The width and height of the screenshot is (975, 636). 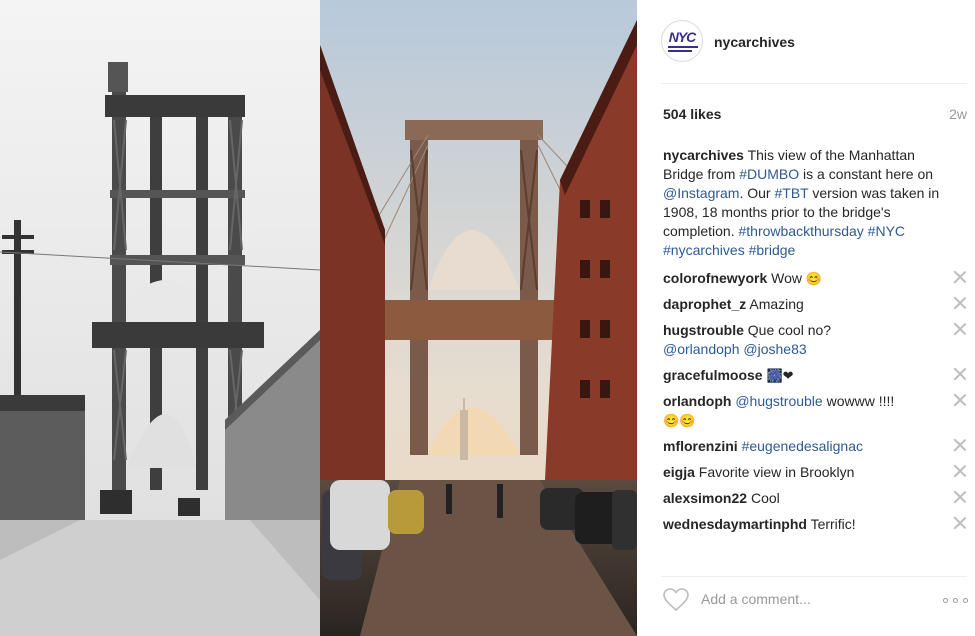 I want to click on comment-footer, so click(x=806, y=606).